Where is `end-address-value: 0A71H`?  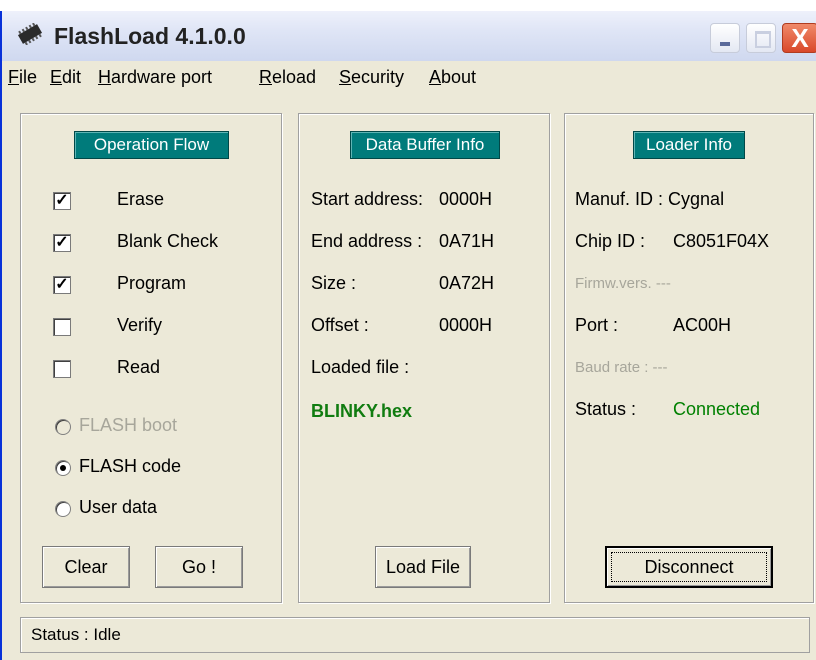 end-address-value: 0A71H is located at coordinates (467, 241).